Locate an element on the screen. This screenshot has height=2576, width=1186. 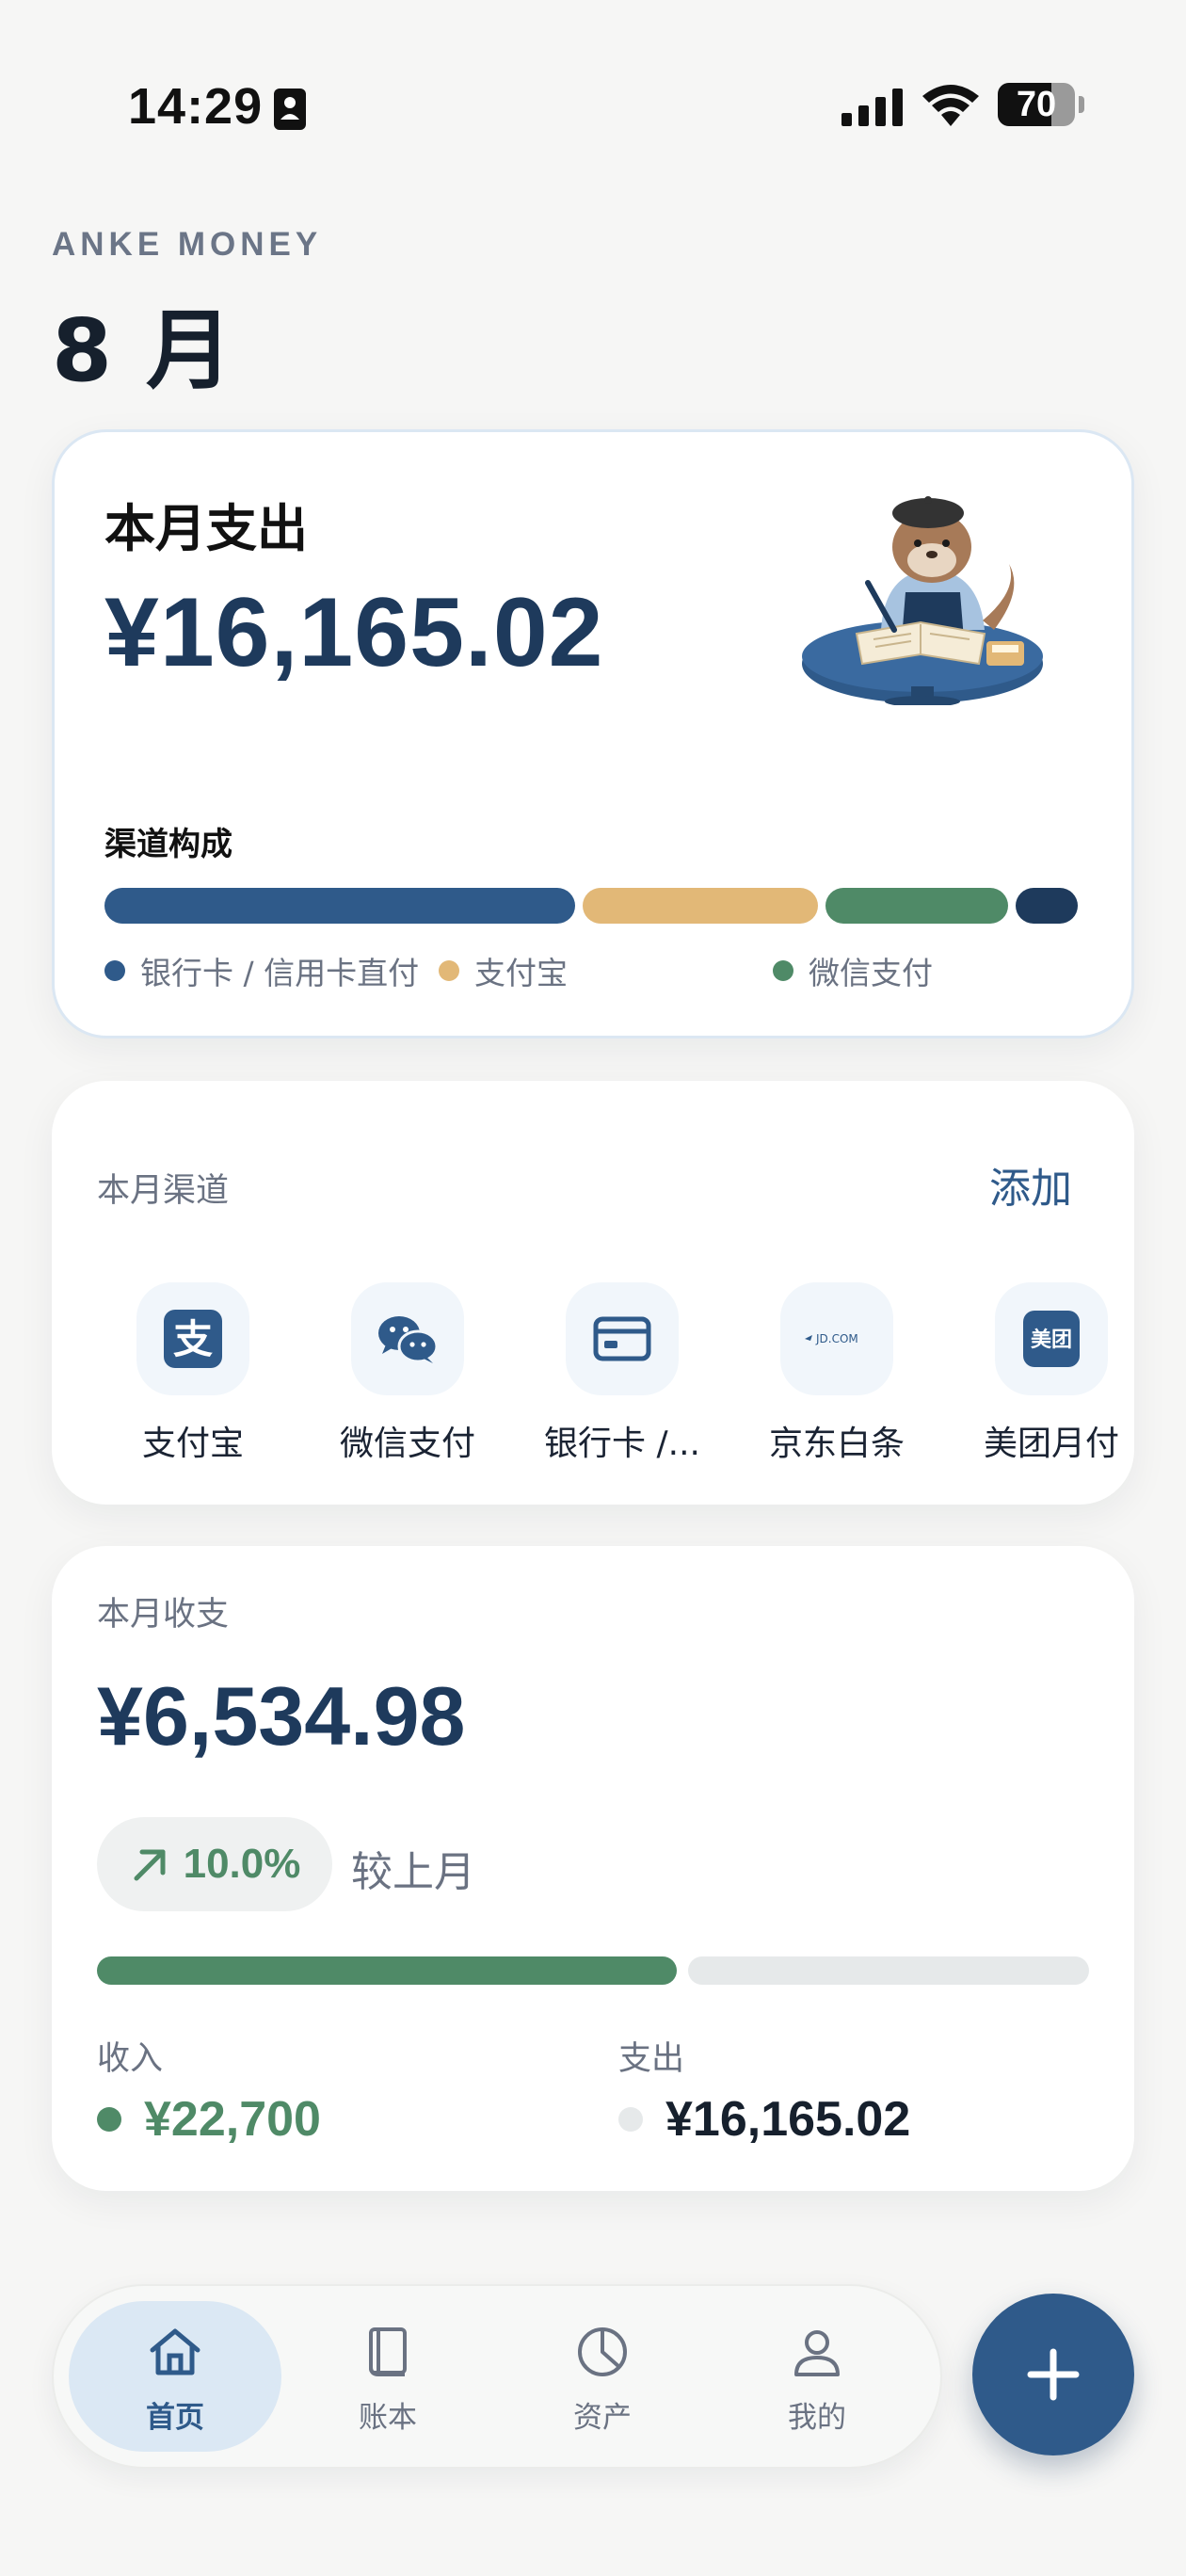
status-time: 14:29 is located at coordinates (196, 106).